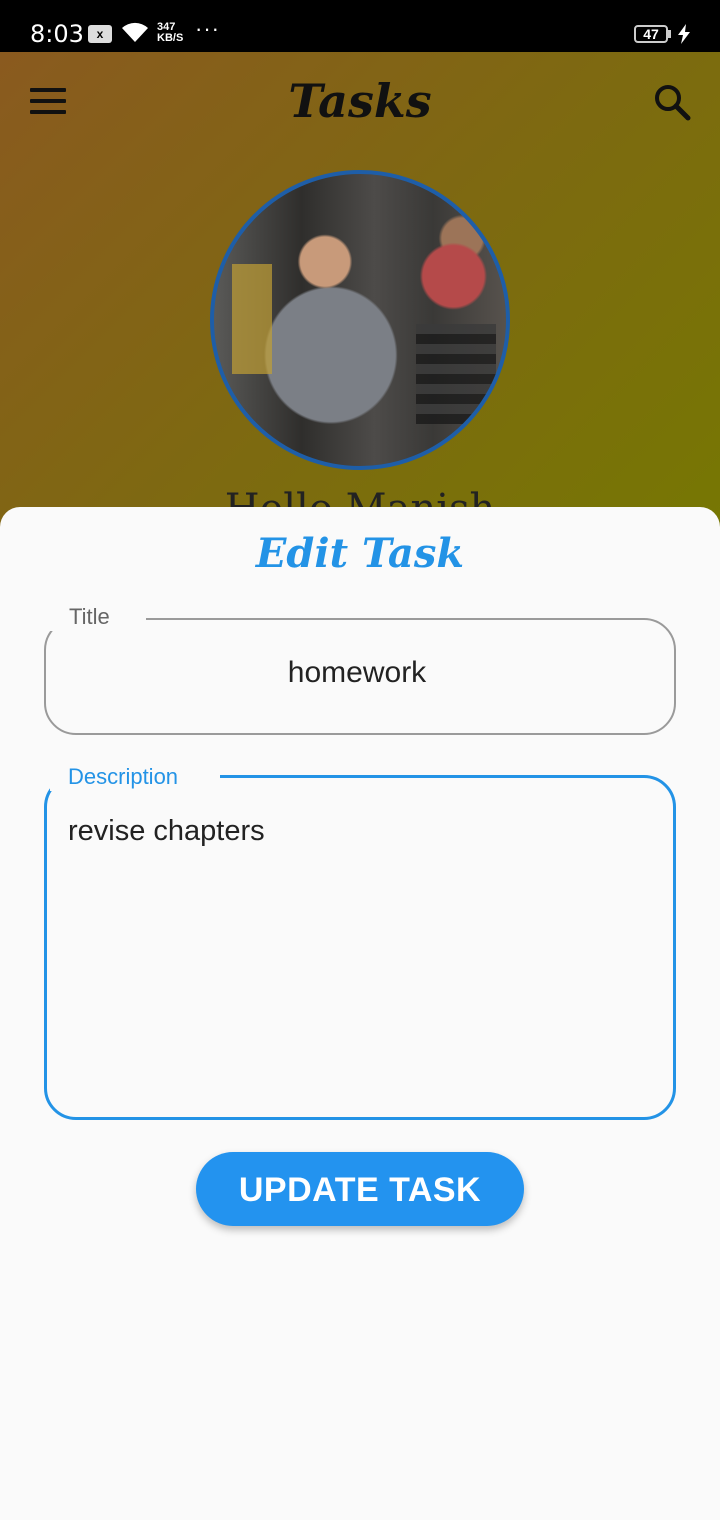  I want to click on title-input: homework, so click(357, 673).